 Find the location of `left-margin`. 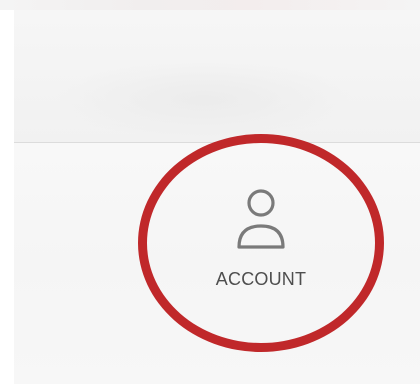

left-margin is located at coordinates (7, 197).